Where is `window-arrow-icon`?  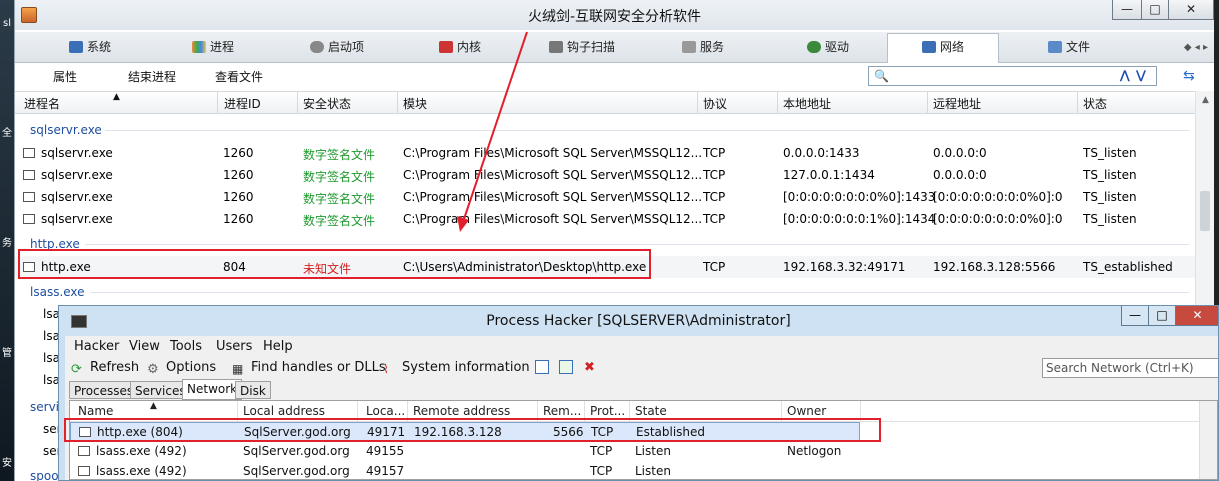 window-arrow-icon is located at coordinates (568, 368).